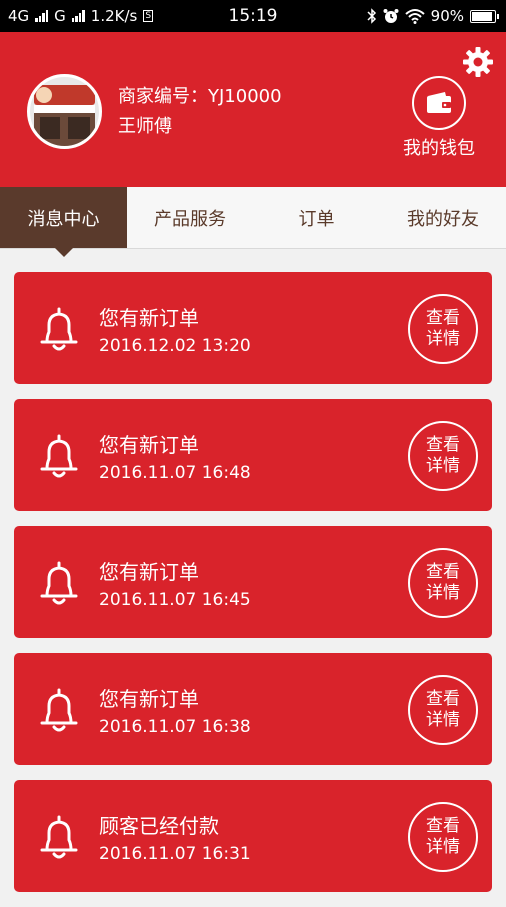  Describe the element at coordinates (447, 16) in the screenshot. I see `battery-percent: 90%` at that location.